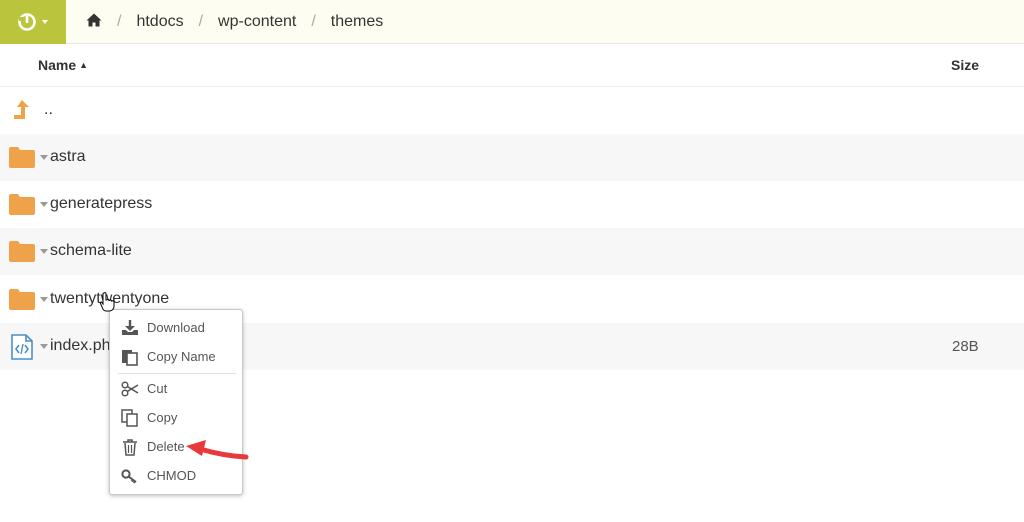  I want to click on menu-divider, so click(177, 373).